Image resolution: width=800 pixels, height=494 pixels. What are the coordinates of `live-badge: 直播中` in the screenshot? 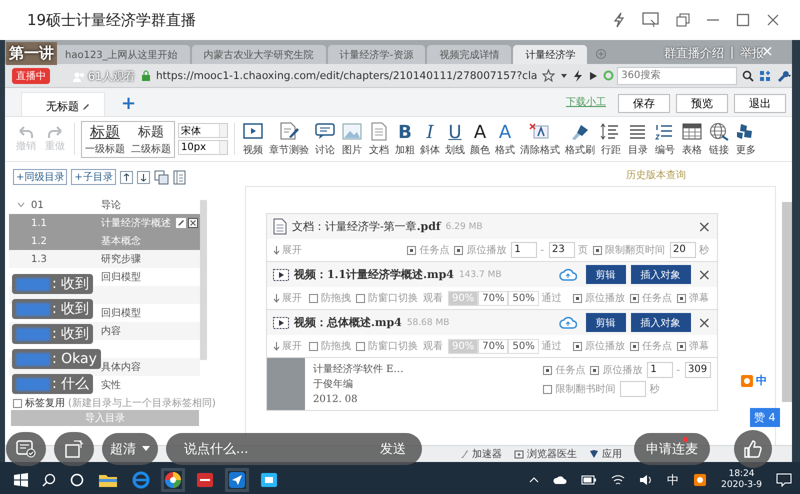 It's located at (31, 76).